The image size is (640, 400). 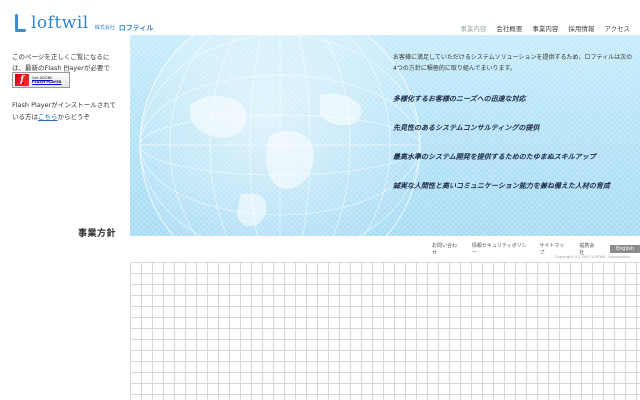 I want to click on nav-item-company: 会社概要, so click(x=509, y=28).